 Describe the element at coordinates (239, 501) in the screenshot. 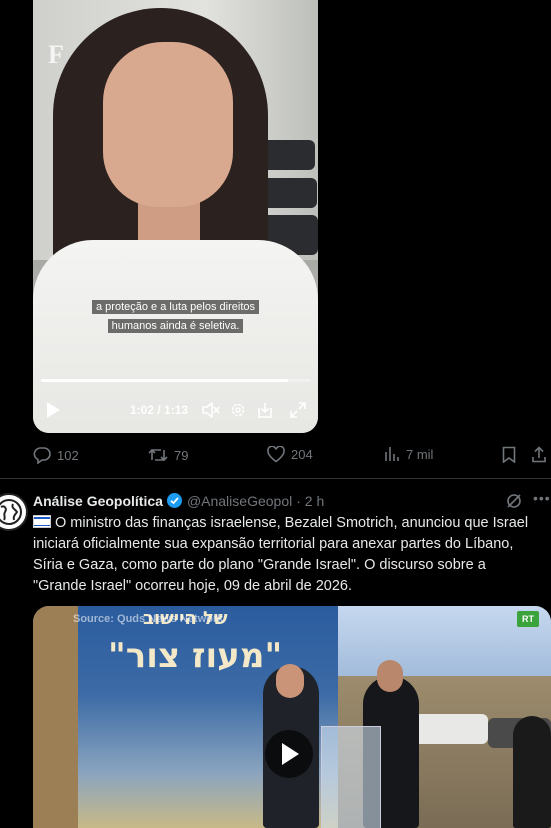

I see `handle: @AnaliseGeopol` at that location.